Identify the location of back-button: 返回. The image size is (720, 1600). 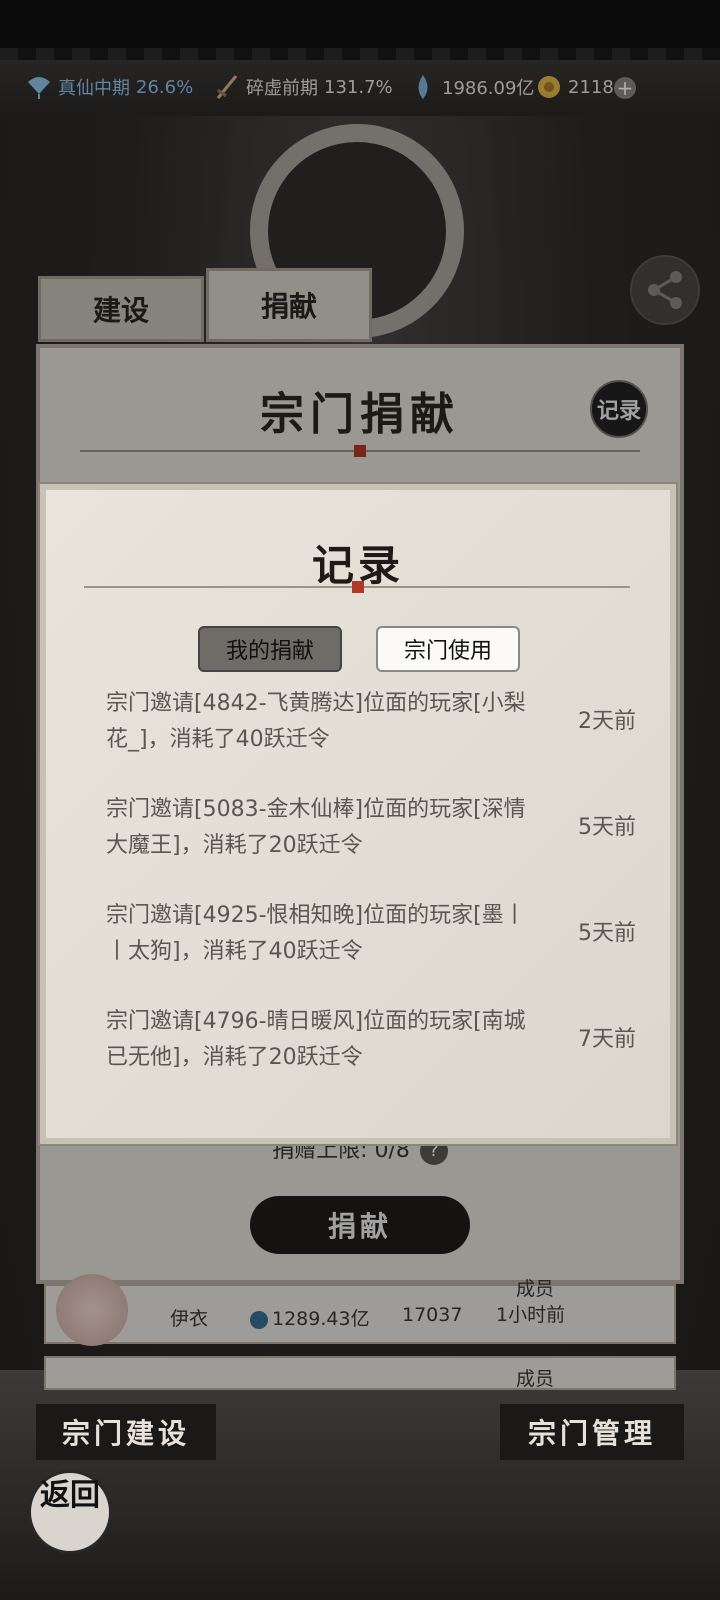
(70, 1512).